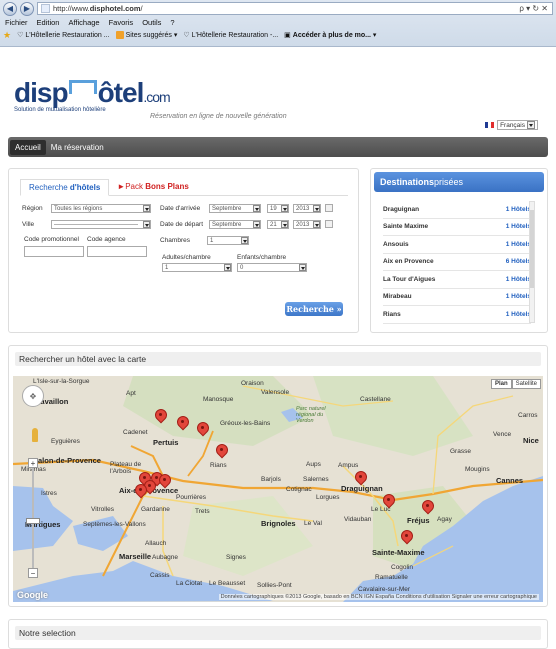 Image resolution: width=556 pixels, height=649 pixels. Describe the element at coordinates (33, 396) in the screenshot. I see `pan-control-icon: ✥` at that location.